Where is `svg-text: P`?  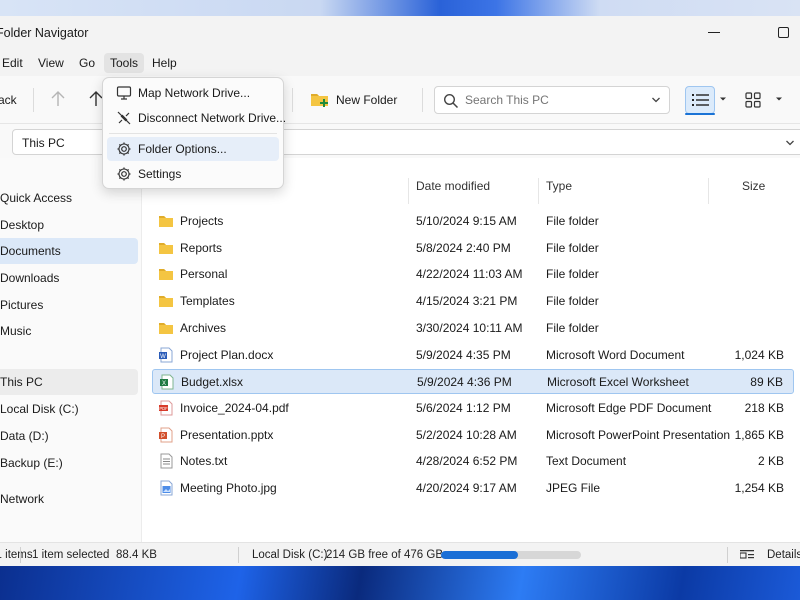 svg-text: P is located at coordinates (163, 436).